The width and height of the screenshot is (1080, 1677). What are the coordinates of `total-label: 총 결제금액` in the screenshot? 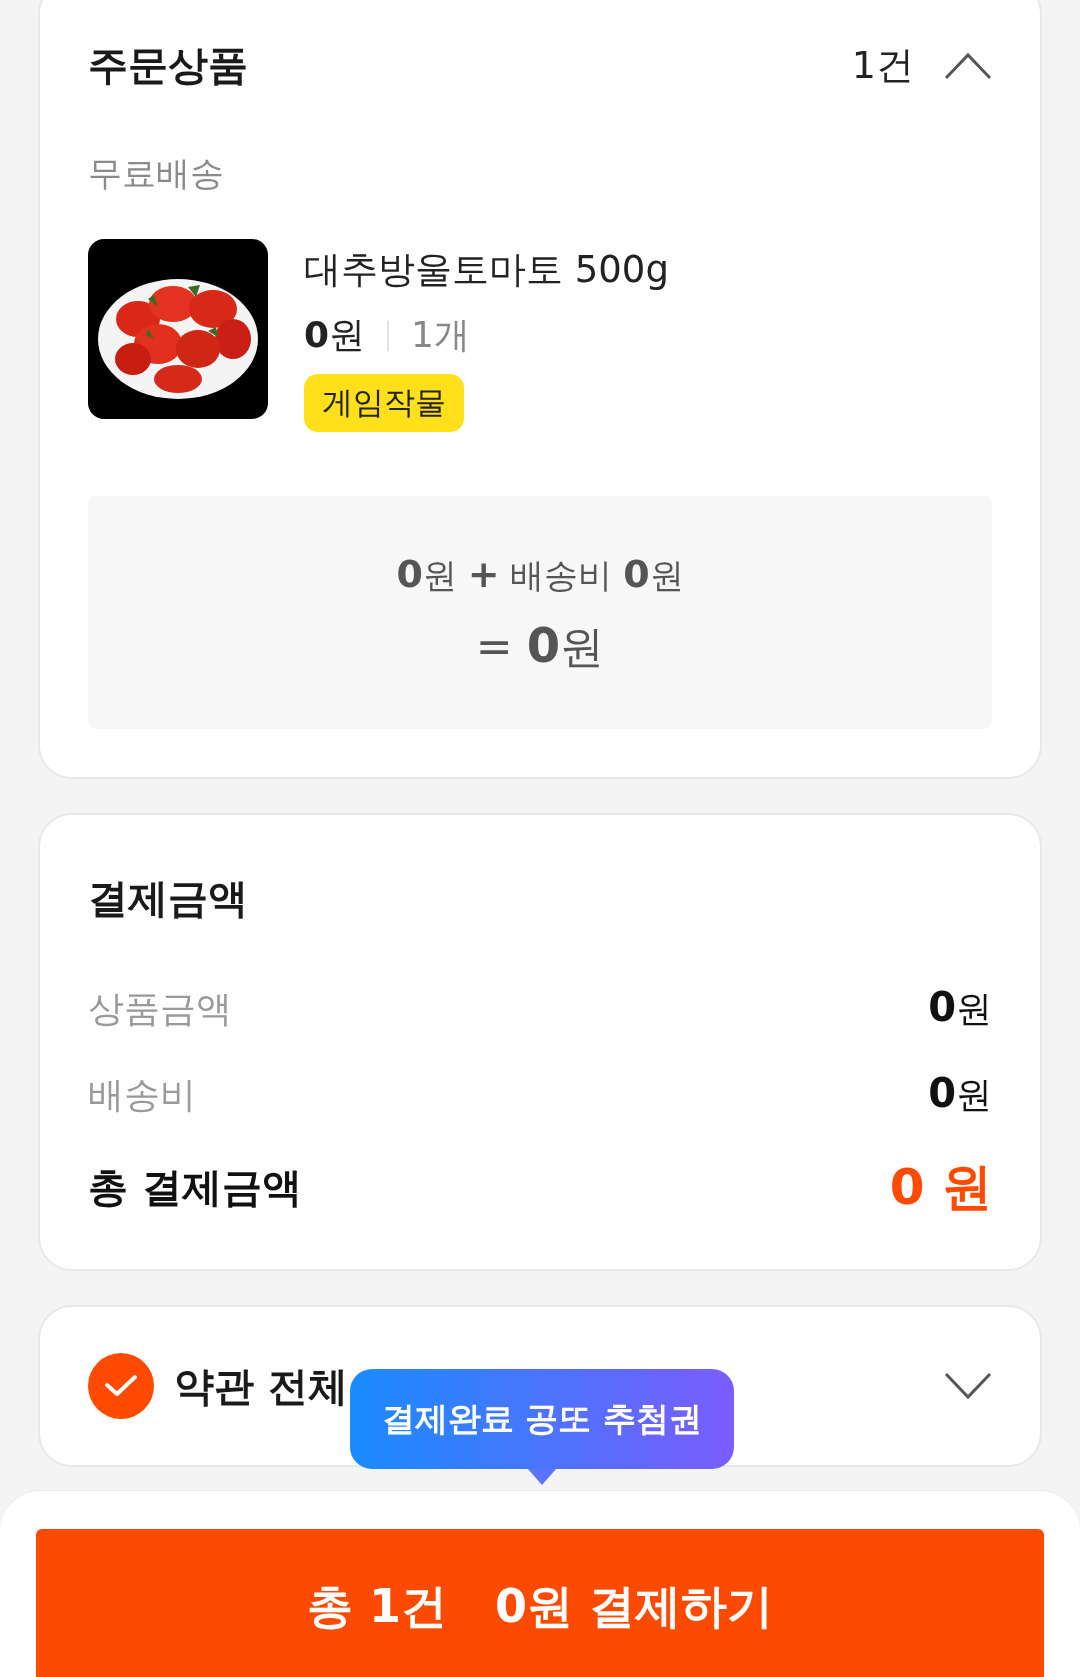 It's located at (195, 1187).